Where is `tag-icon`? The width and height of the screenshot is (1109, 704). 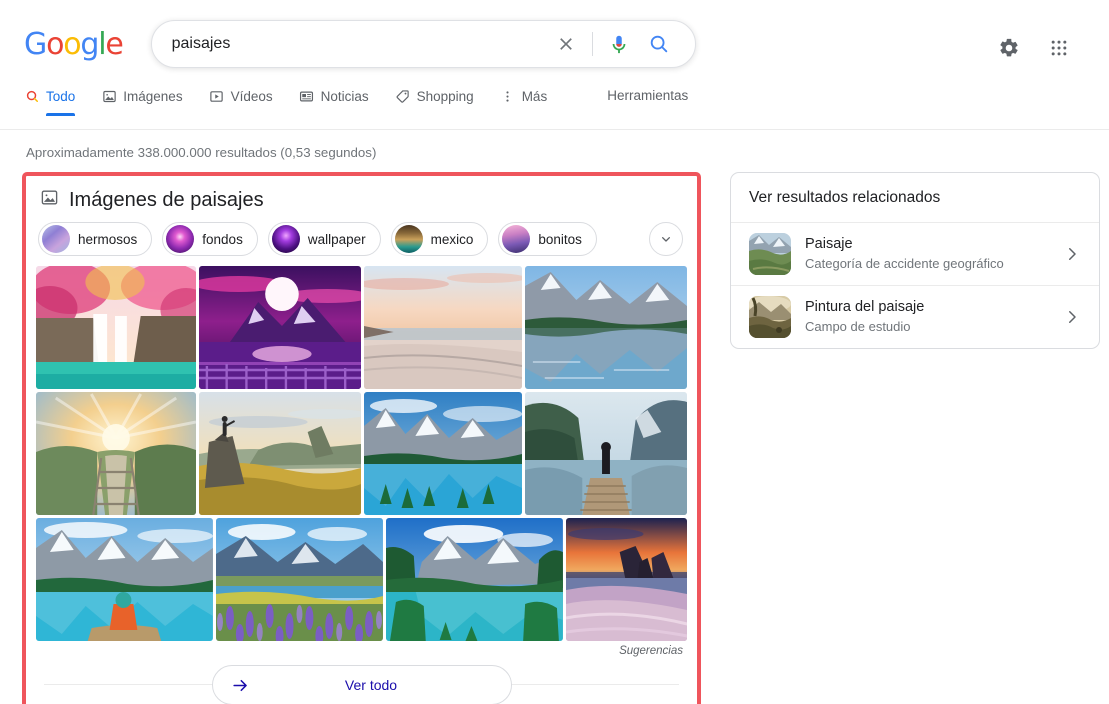 tag-icon is located at coordinates (403, 96).